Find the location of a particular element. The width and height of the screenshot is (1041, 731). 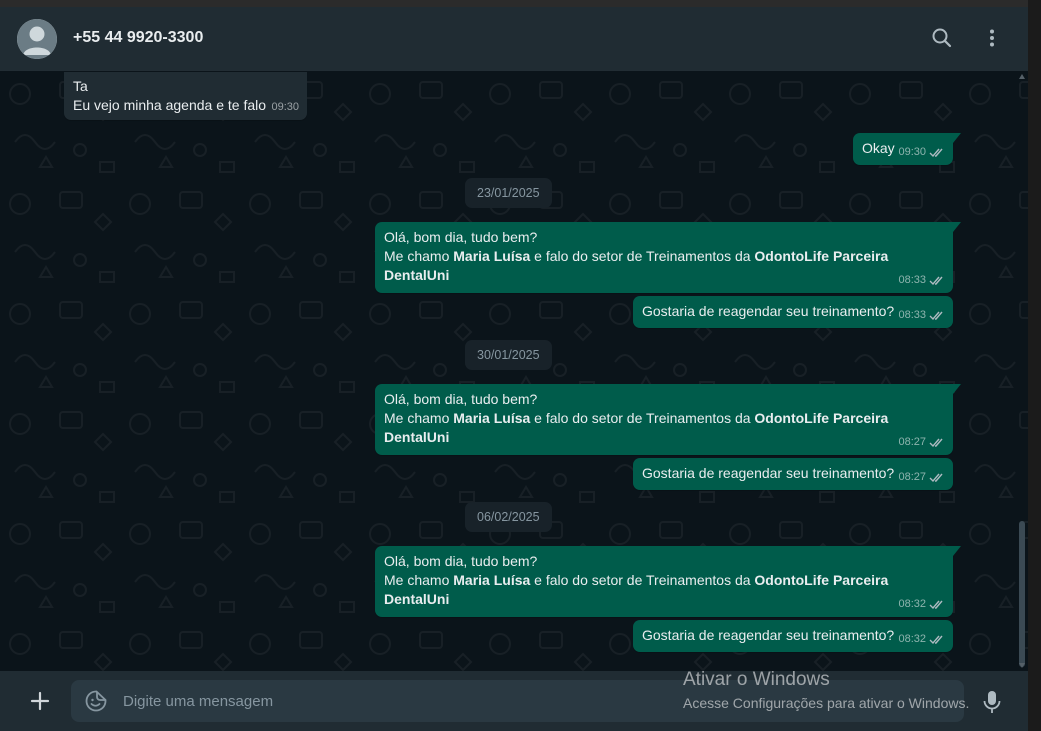

message-text: Ta is located at coordinates (80, 86).